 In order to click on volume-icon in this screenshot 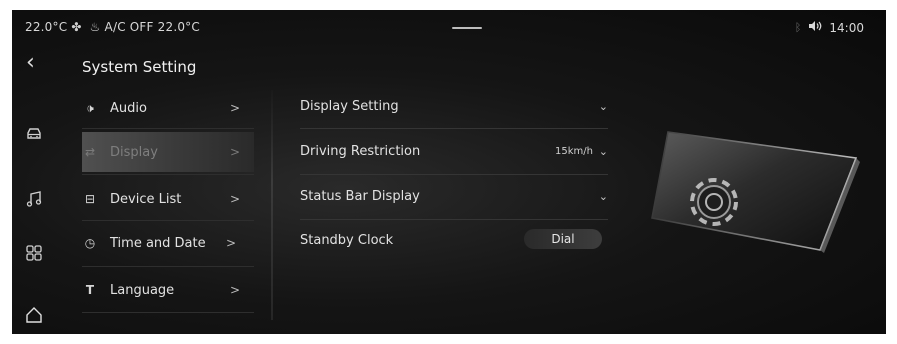, I will do `click(815, 27)`.